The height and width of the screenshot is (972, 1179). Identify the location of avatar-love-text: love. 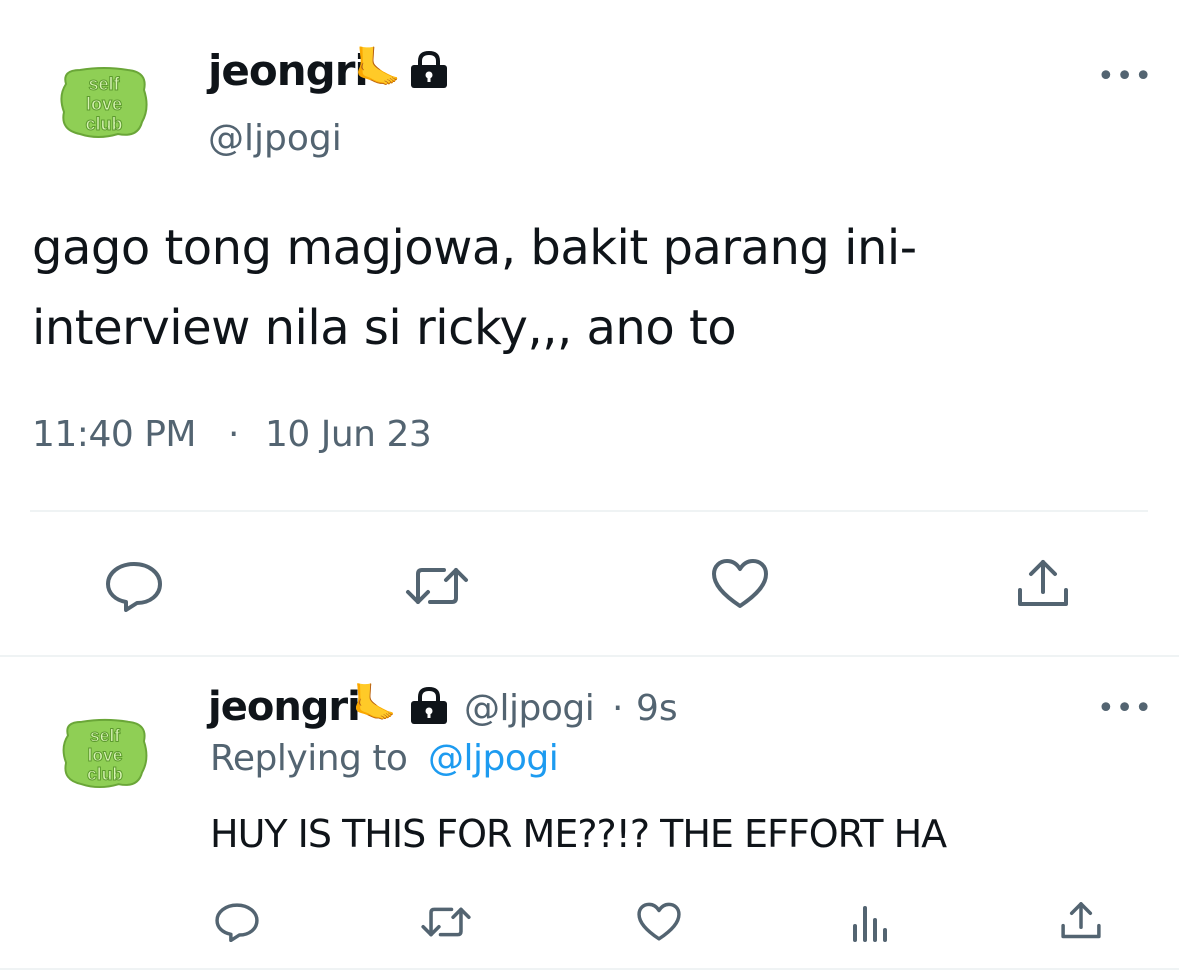
(104, 104).